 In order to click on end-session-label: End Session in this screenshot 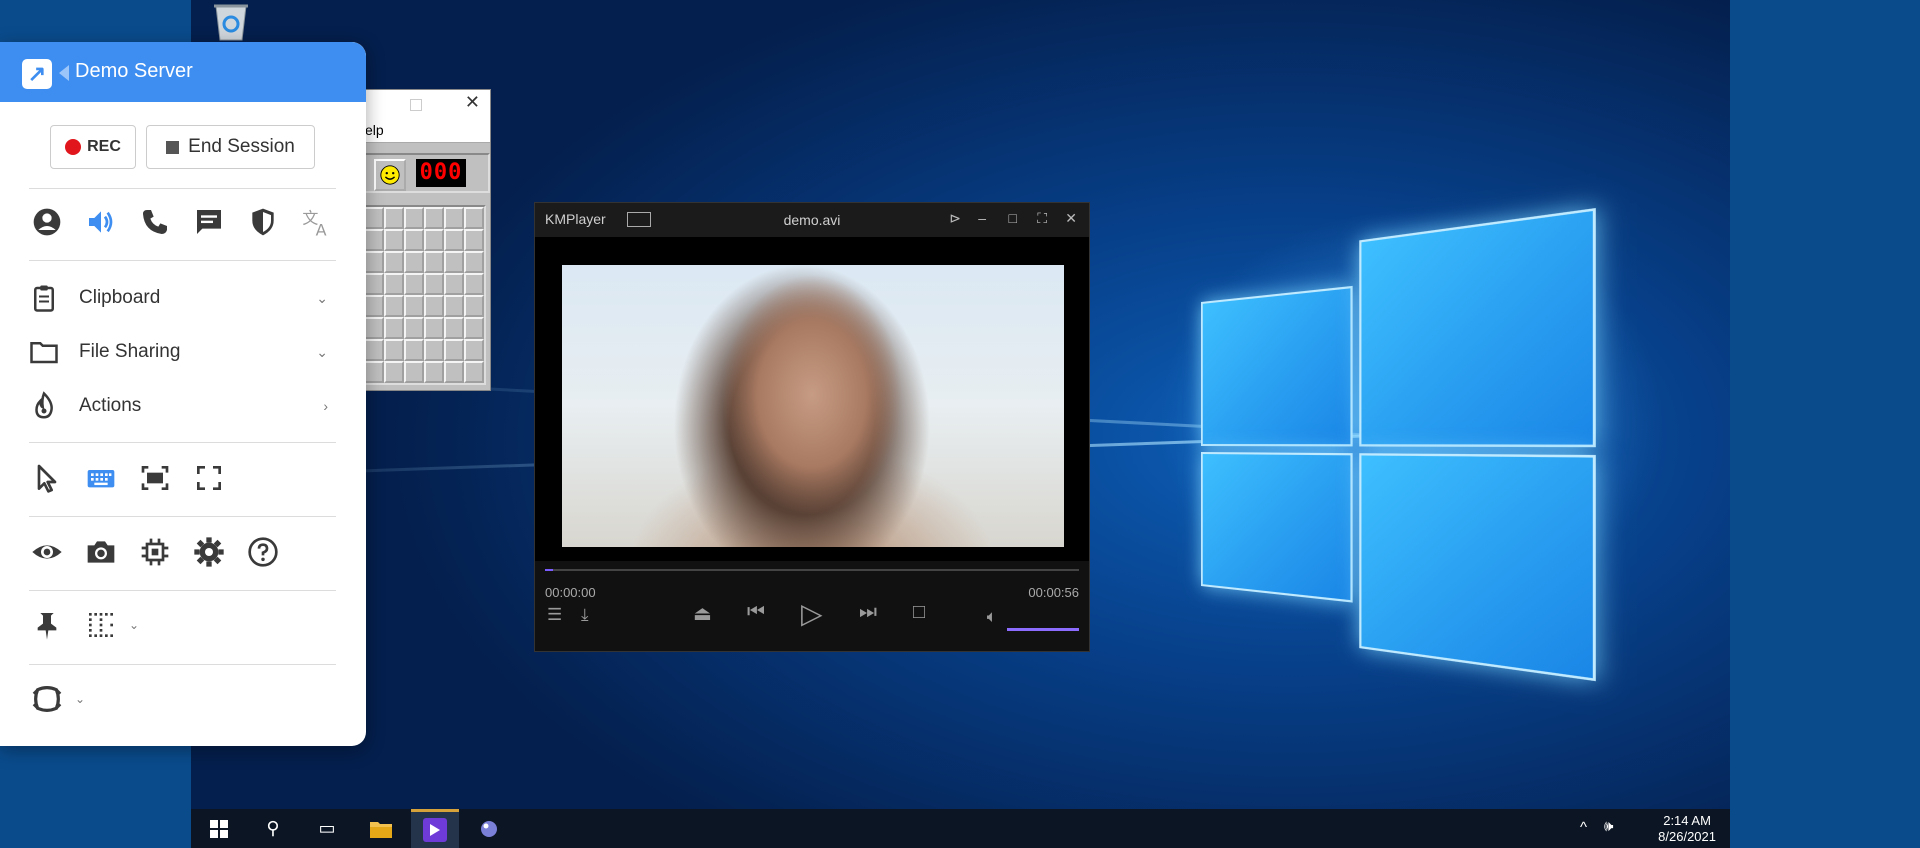, I will do `click(241, 146)`.